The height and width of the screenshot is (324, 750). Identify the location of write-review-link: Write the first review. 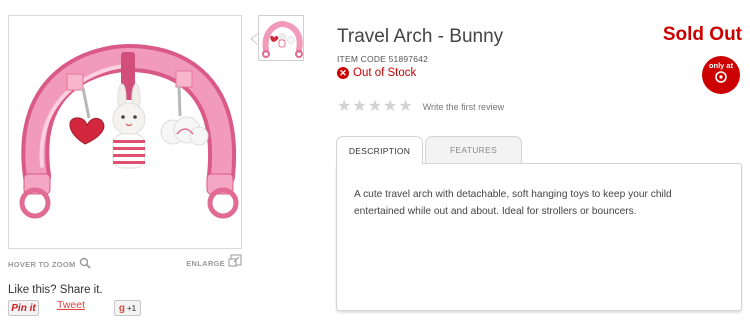
(463, 107).